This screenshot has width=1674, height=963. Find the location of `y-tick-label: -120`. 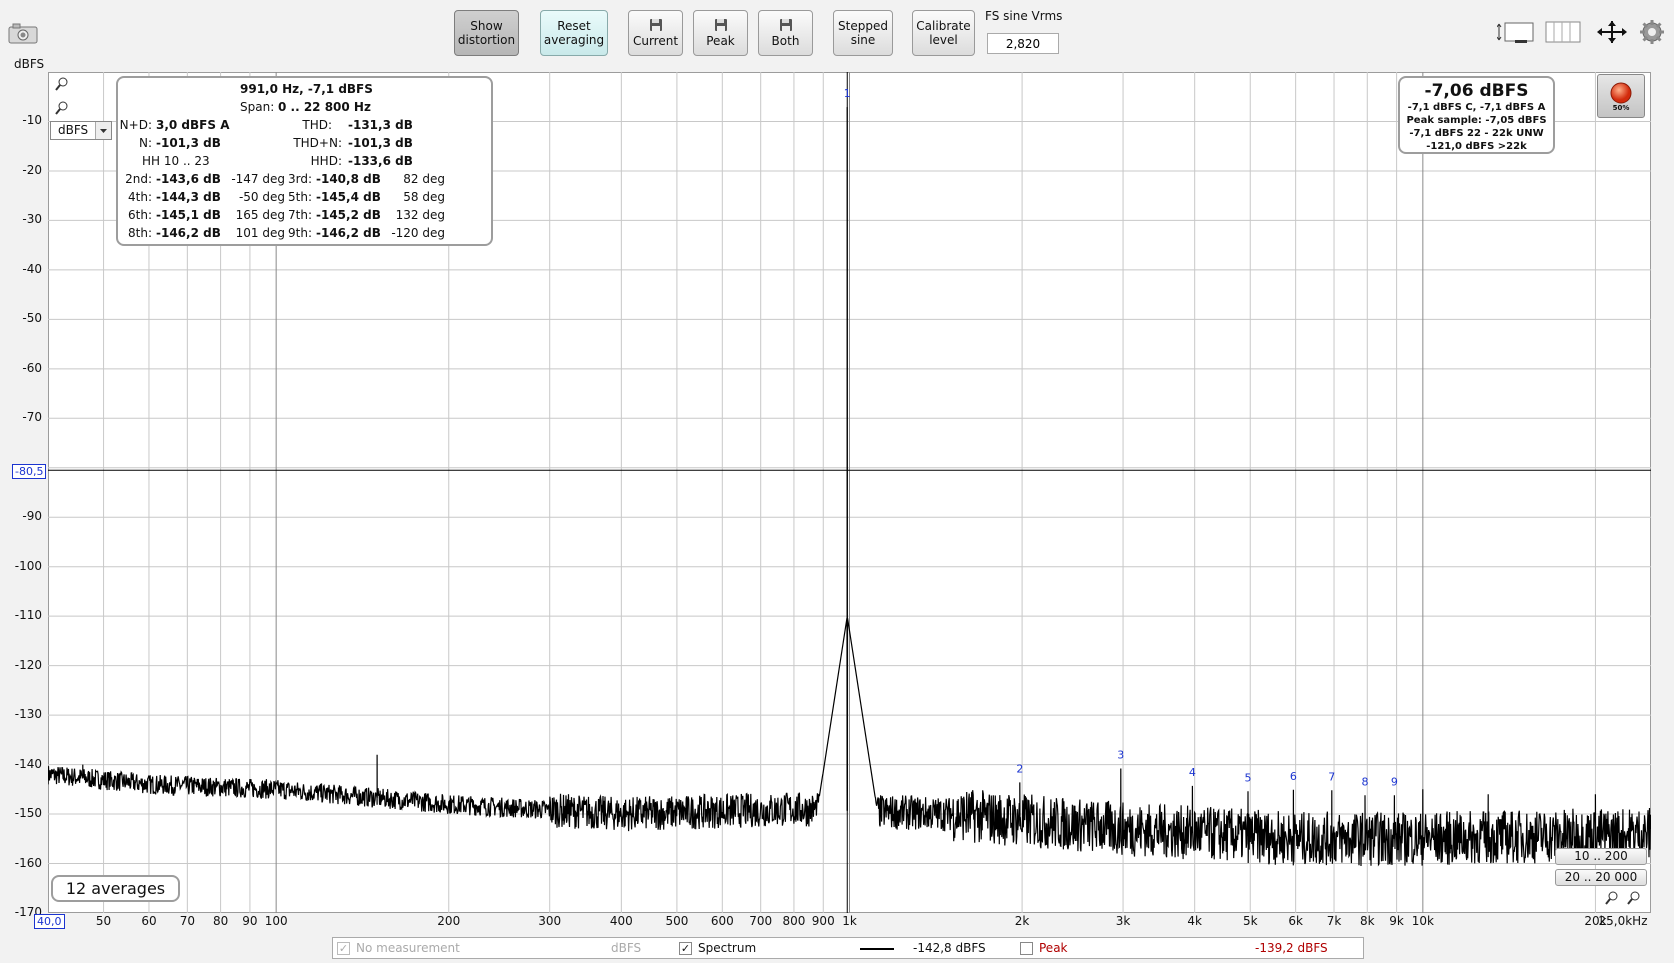

y-tick-label: -120 is located at coordinates (28, 664).